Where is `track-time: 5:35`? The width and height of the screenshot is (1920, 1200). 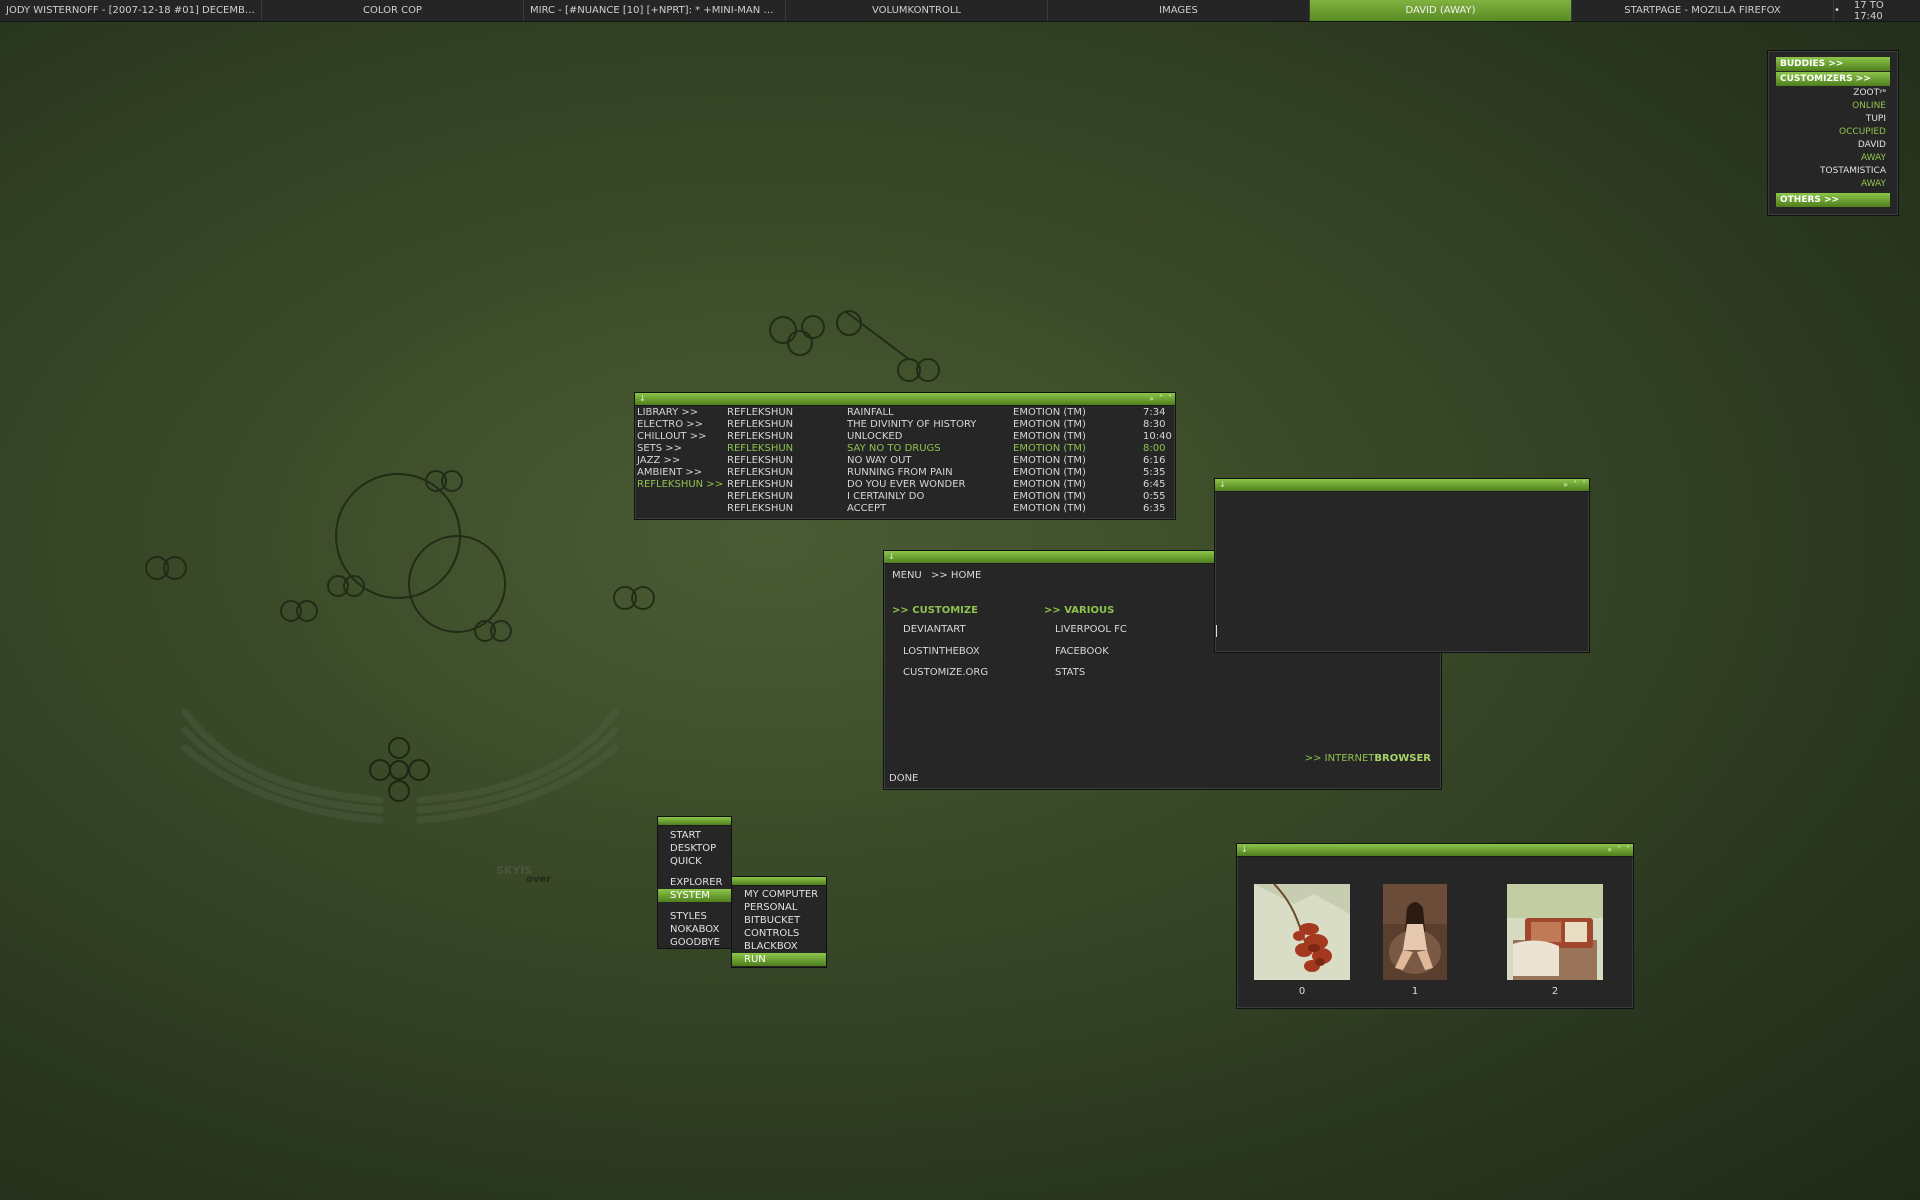 track-time: 5:35 is located at coordinates (1154, 472).